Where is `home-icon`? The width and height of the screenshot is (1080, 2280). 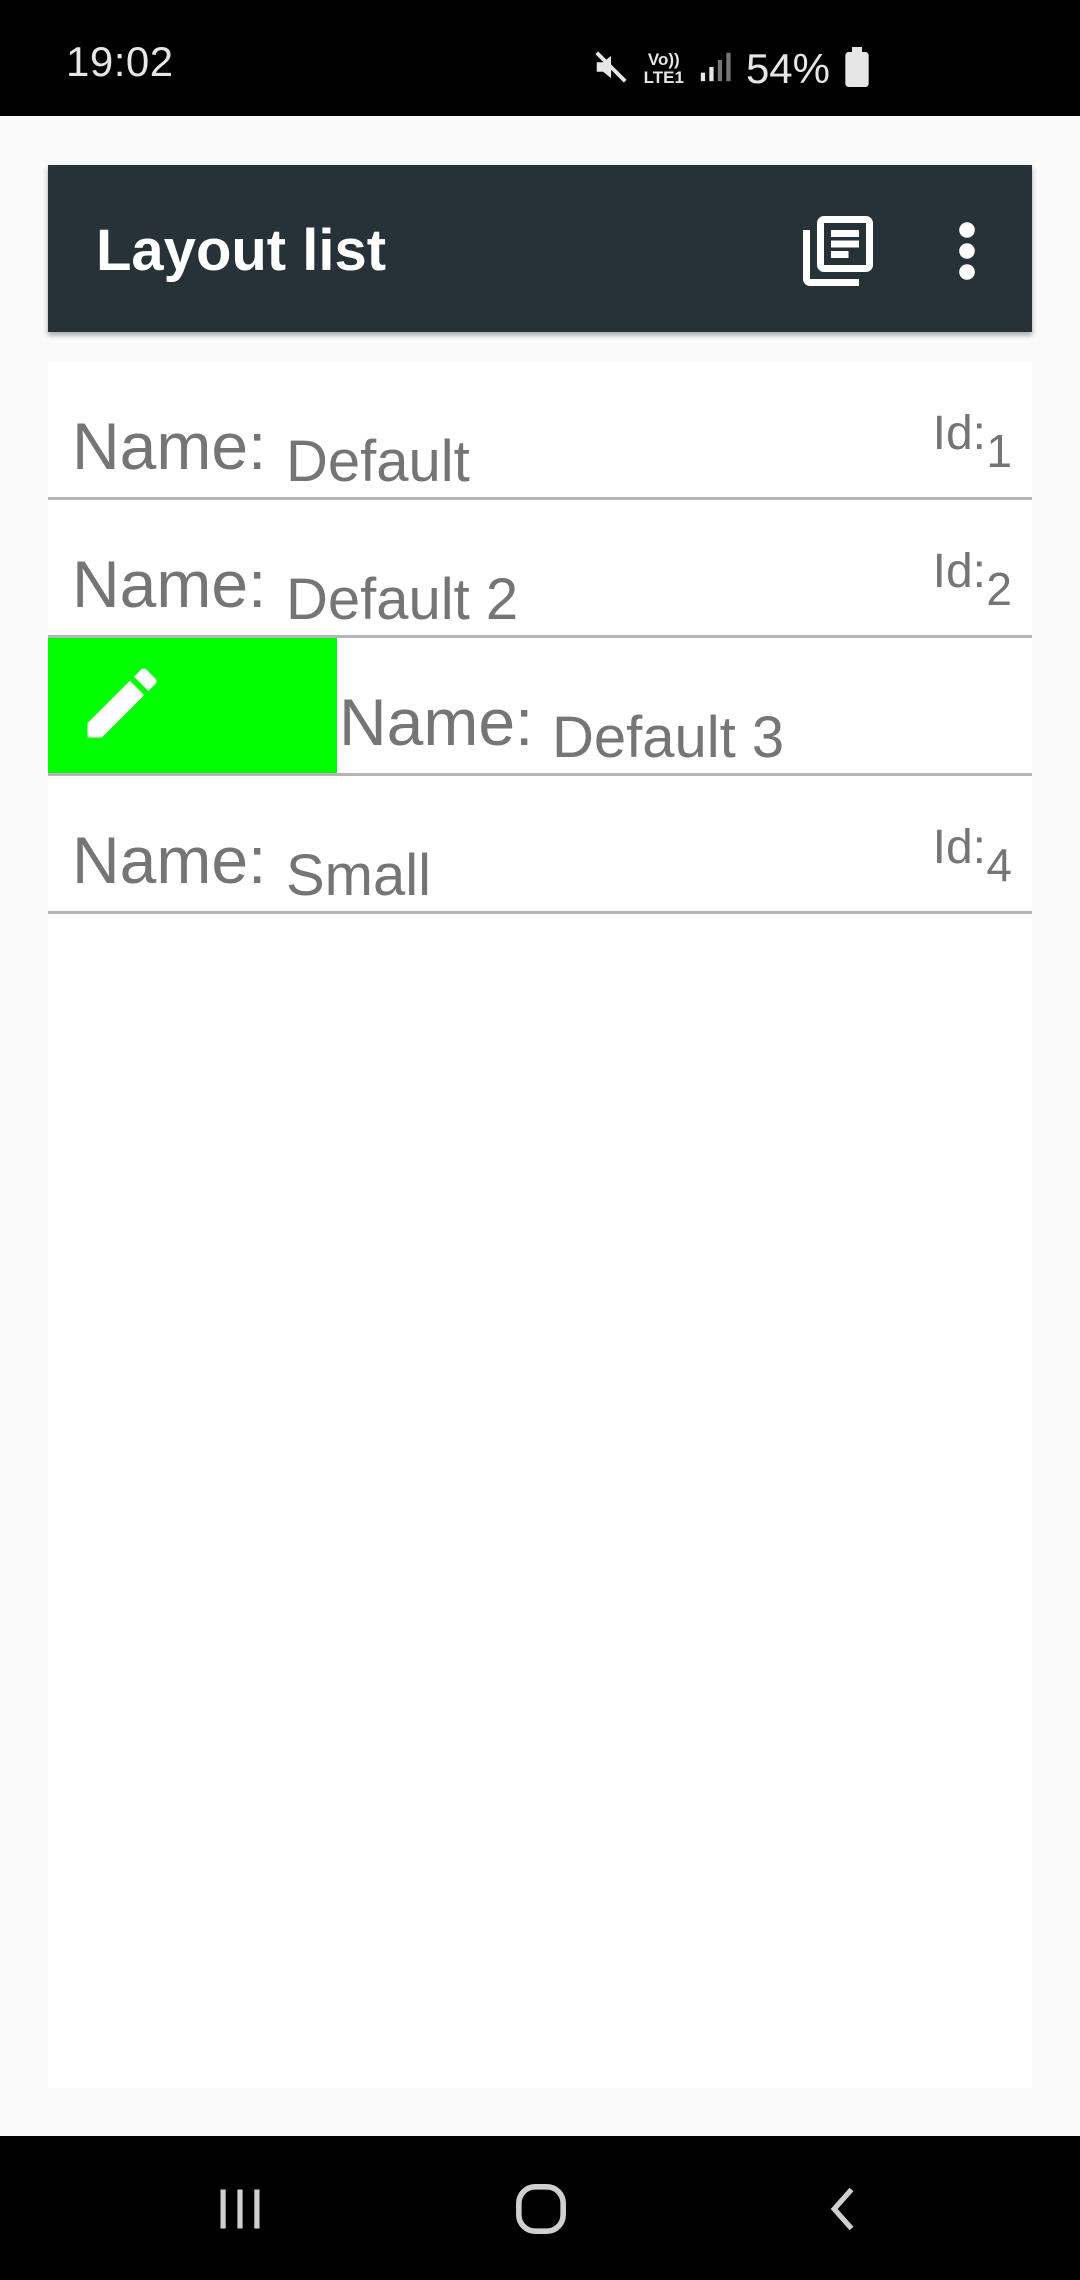
home-icon is located at coordinates (541, 2211).